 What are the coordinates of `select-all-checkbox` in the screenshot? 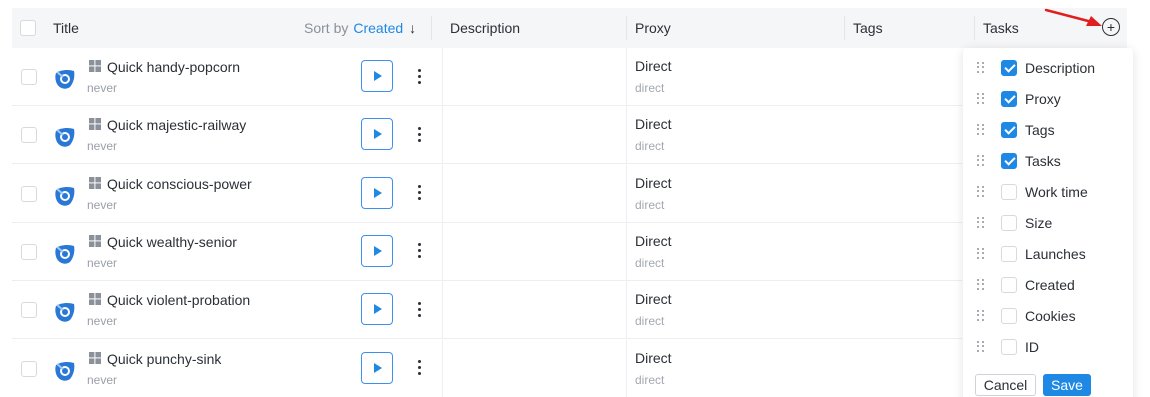 It's located at (28, 28).